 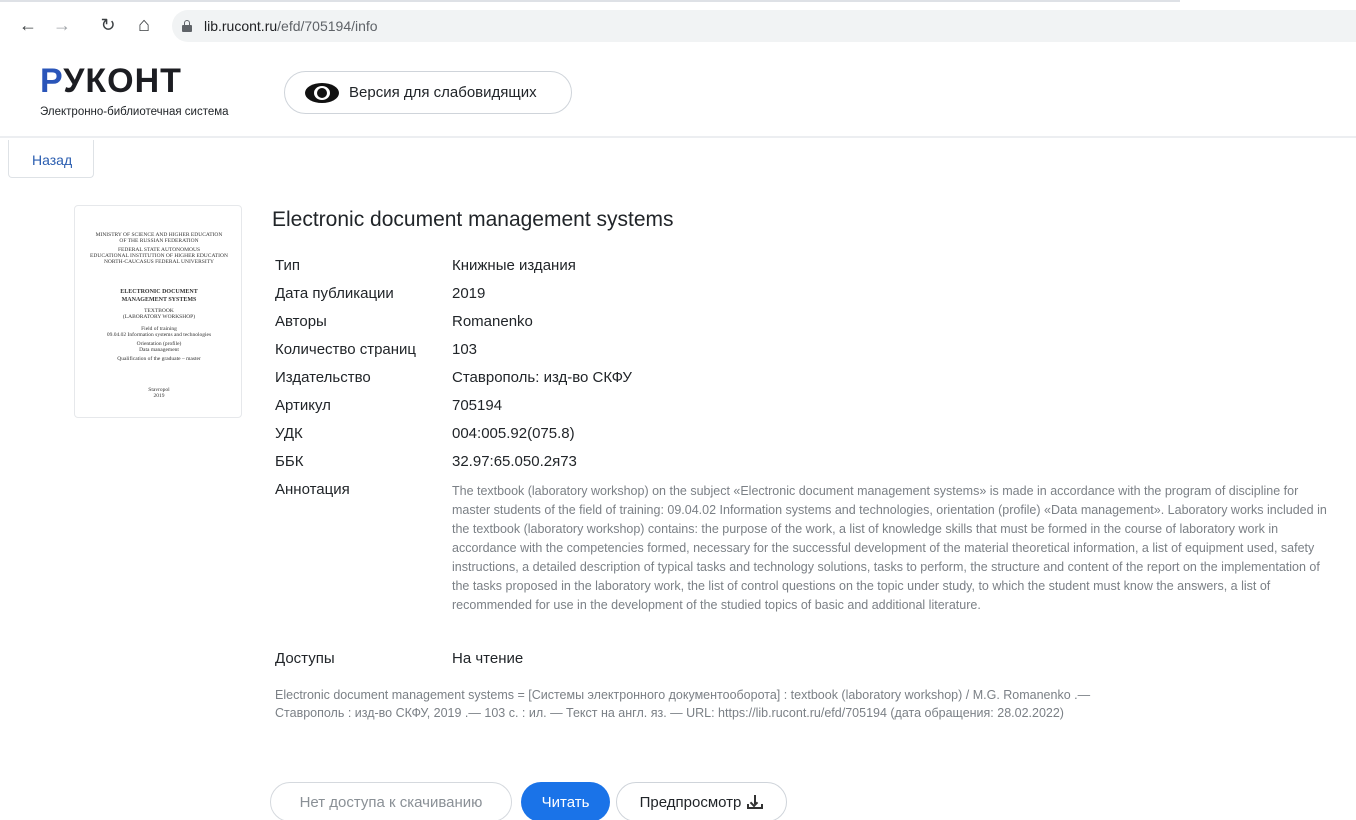 I want to click on publisher-value: Ставрополь: изд-во СКФУ, so click(x=542, y=377).